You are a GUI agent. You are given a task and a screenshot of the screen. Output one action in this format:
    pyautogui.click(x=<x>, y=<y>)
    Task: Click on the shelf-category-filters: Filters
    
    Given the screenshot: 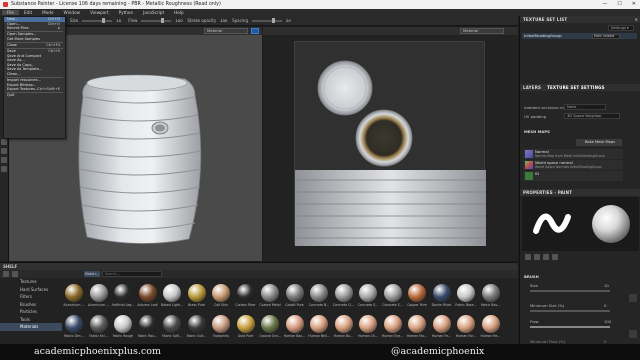 What is the action you would take?
    pyautogui.click(x=31, y=297)
    